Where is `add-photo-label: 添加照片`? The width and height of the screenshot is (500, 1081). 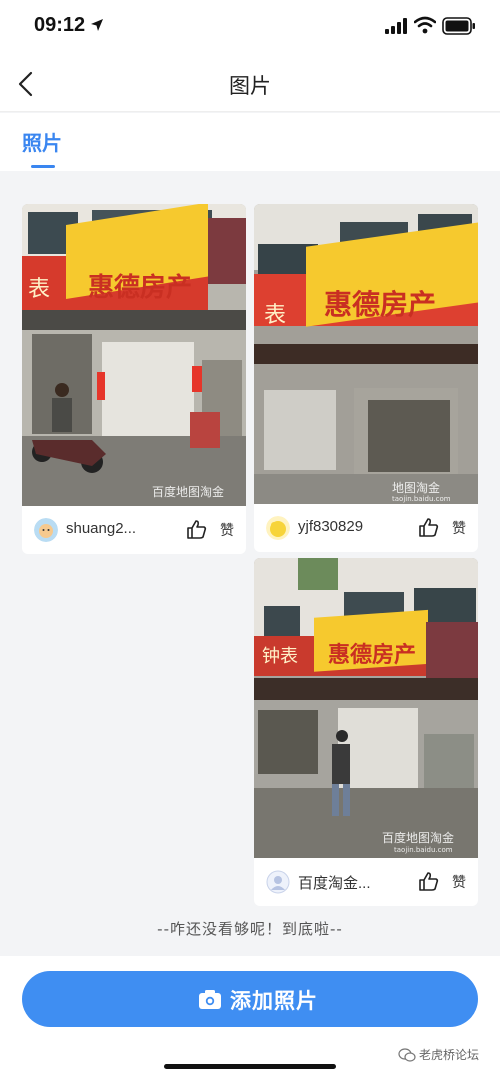 add-photo-label: 添加照片 is located at coordinates (274, 1001).